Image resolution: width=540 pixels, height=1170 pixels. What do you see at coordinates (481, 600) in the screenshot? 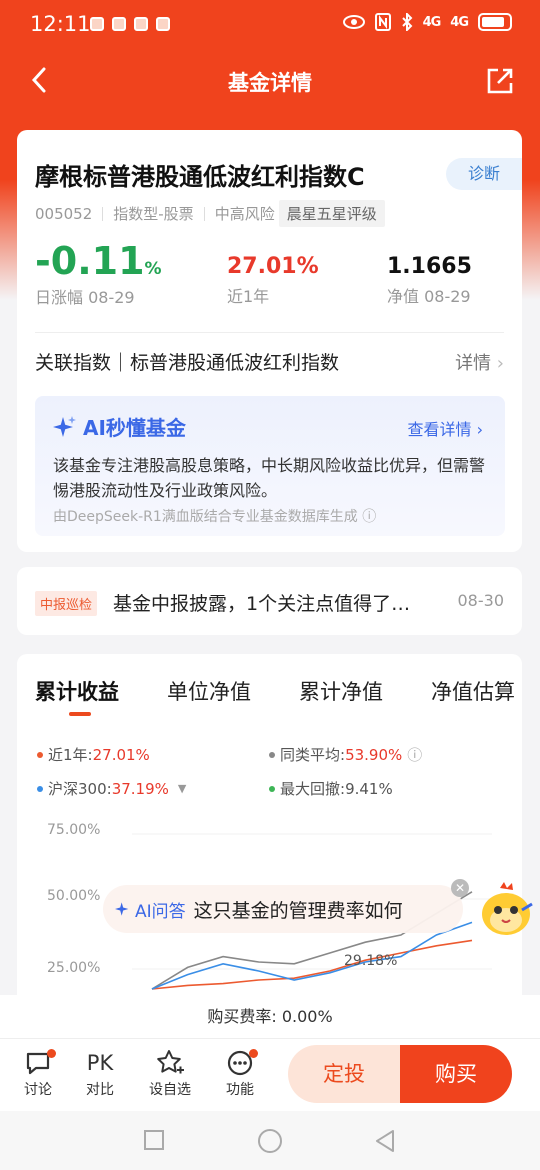
I see `report-date: 08-30` at bounding box center [481, 600].